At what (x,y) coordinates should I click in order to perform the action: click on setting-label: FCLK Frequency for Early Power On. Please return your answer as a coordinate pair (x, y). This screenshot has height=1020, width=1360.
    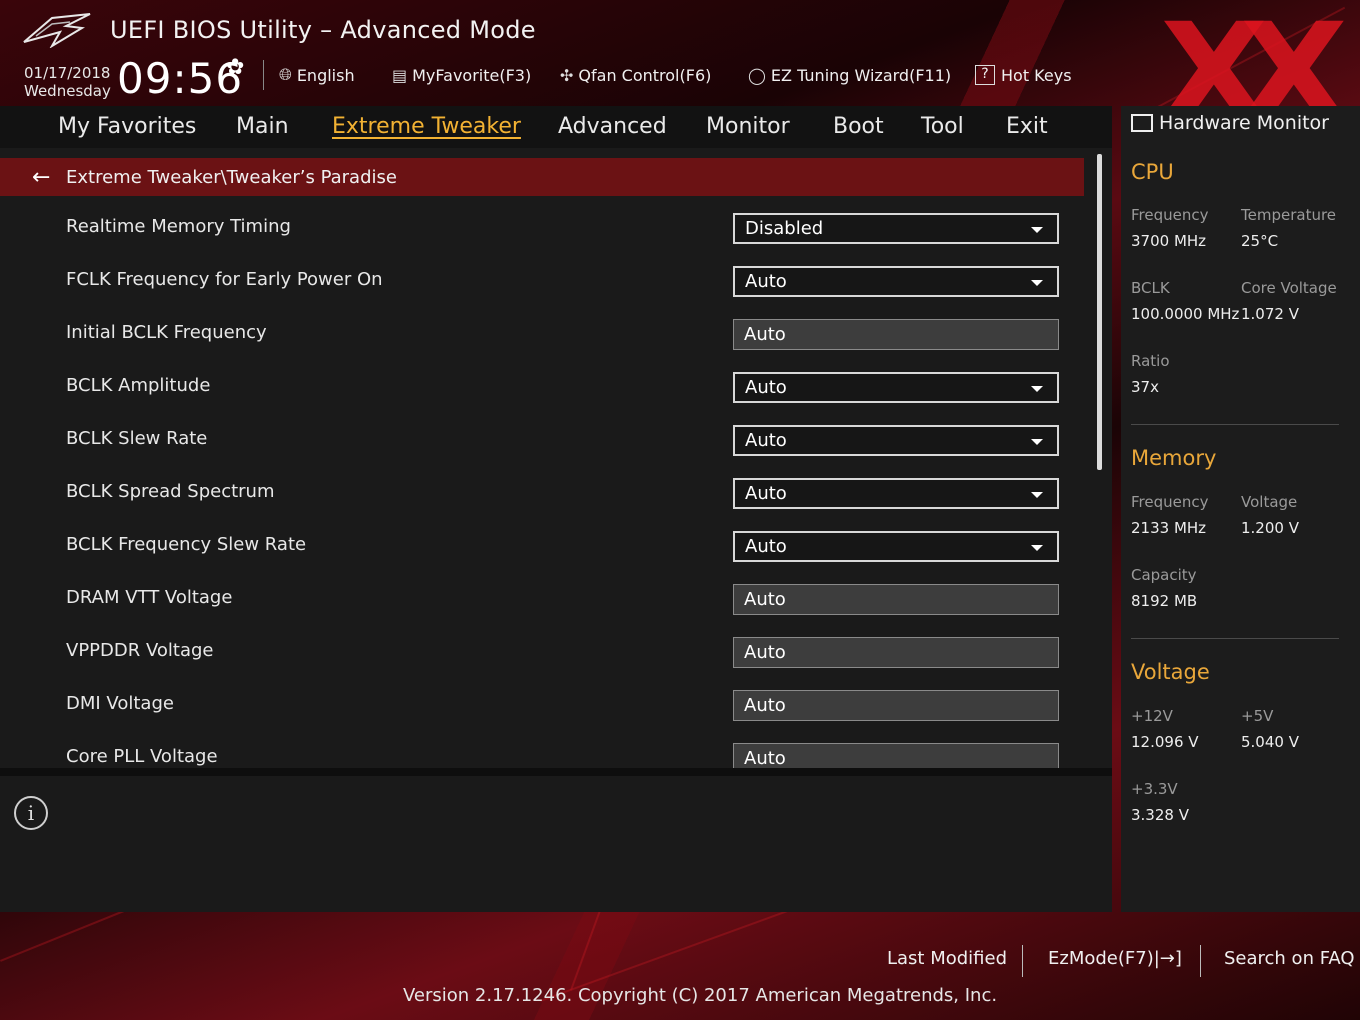
    Looking at the image, I should click on (224, 279).